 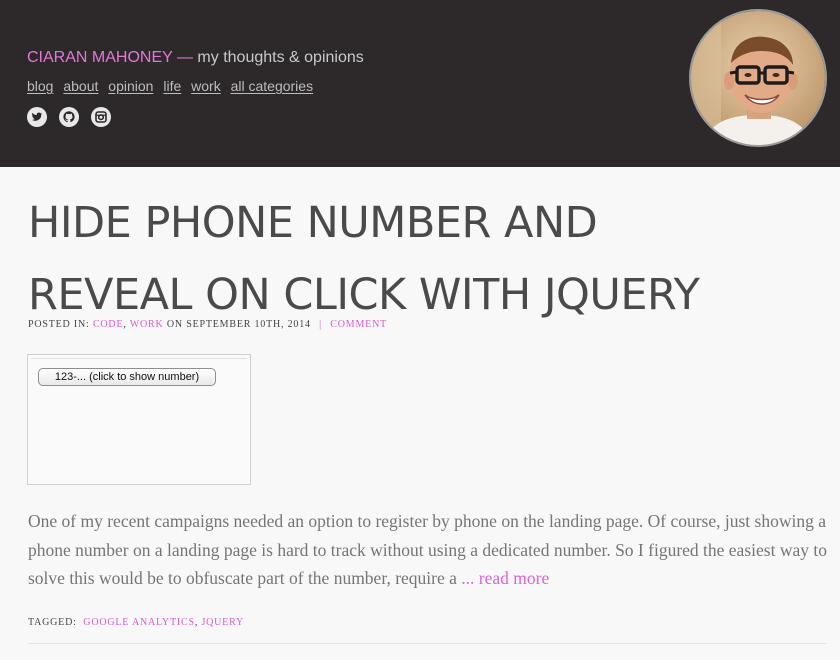 I want to click on tagged-label: Tagged:, so click(x=52, y=622).